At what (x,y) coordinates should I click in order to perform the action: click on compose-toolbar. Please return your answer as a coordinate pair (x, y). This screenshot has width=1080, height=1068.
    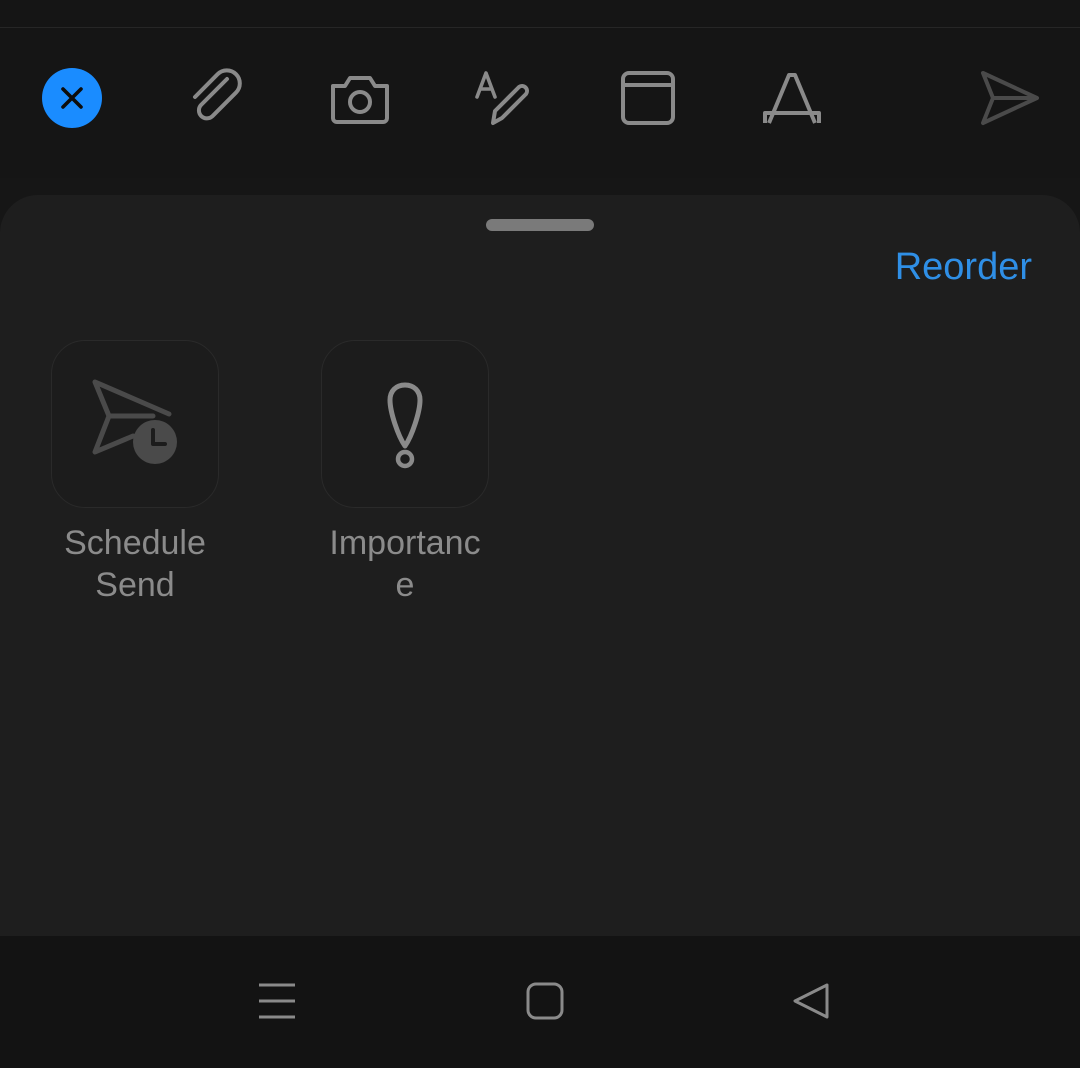
    Looking at the image, I should click on (540, 103).